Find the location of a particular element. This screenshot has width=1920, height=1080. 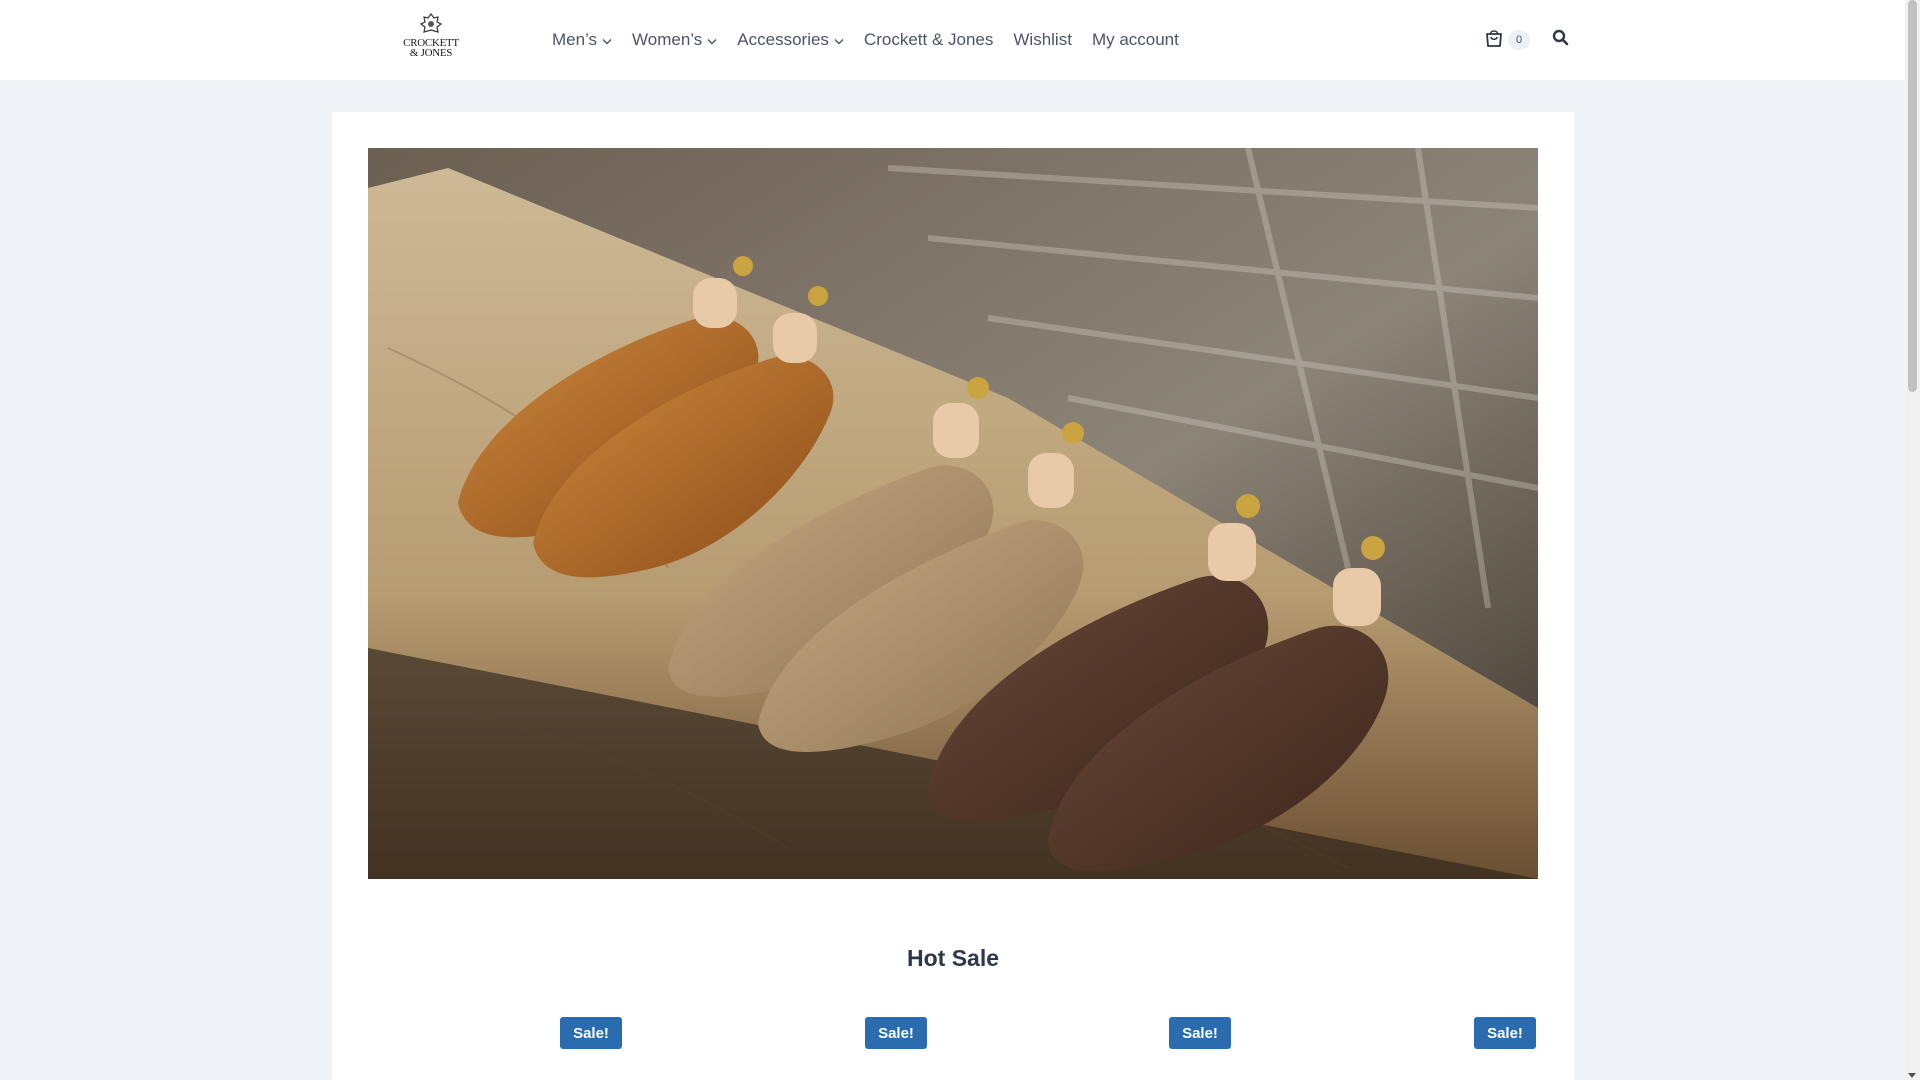

shopping-bag-icon is located at coordinates (1494, 40).